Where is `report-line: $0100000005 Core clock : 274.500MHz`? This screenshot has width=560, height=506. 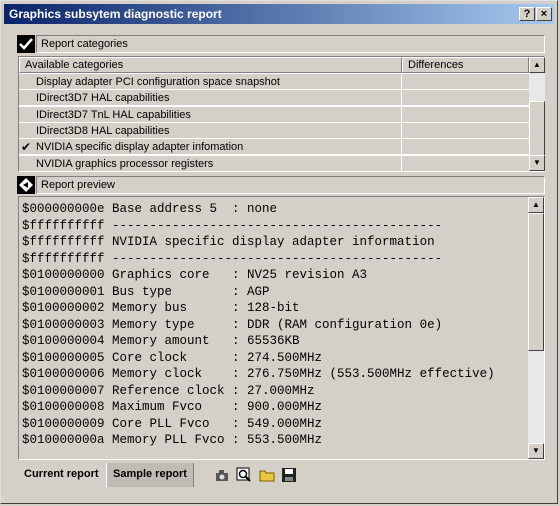 report-line: $0100000005 Core clock : 274.500MHz is located at coordinates (172, 357).